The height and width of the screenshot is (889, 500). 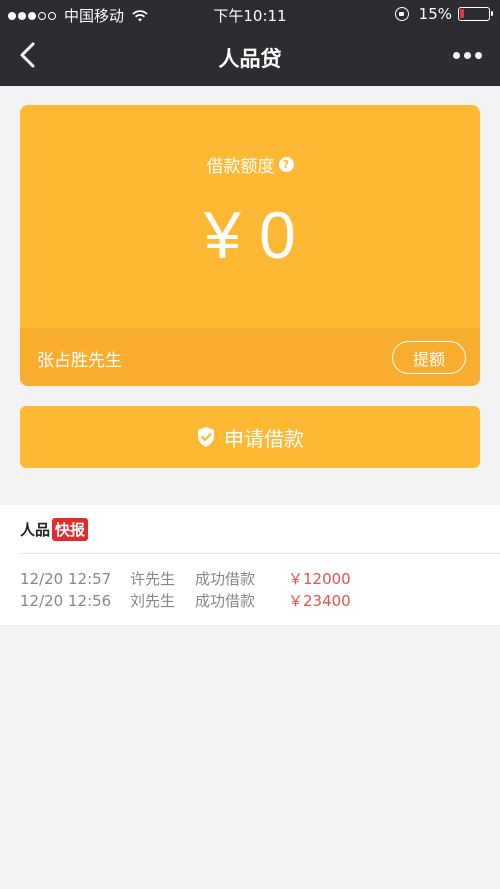 I want to click on question-icon: ?, so click(x=286, y=164).